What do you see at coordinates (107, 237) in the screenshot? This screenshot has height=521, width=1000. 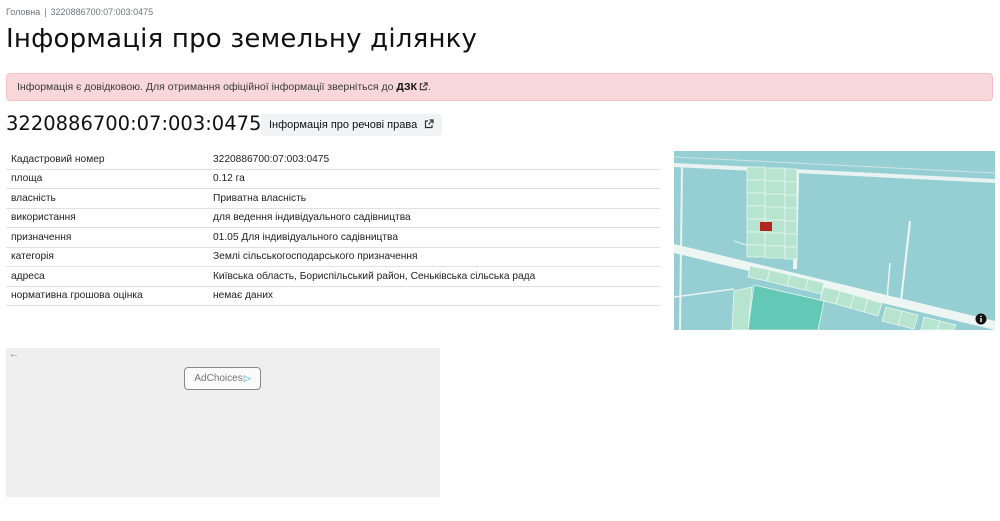 I see `row-label: призначення` at bounding box center [107, 237].